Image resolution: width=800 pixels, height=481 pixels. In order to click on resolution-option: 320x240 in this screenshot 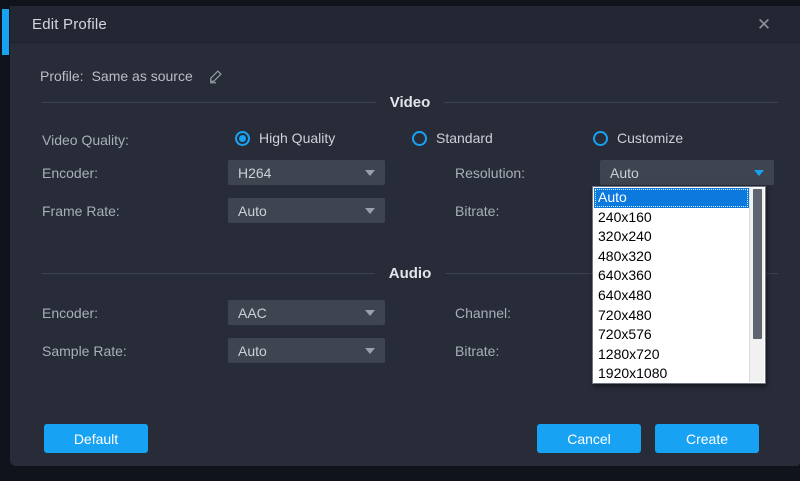, I will do `click(671, 237)`.